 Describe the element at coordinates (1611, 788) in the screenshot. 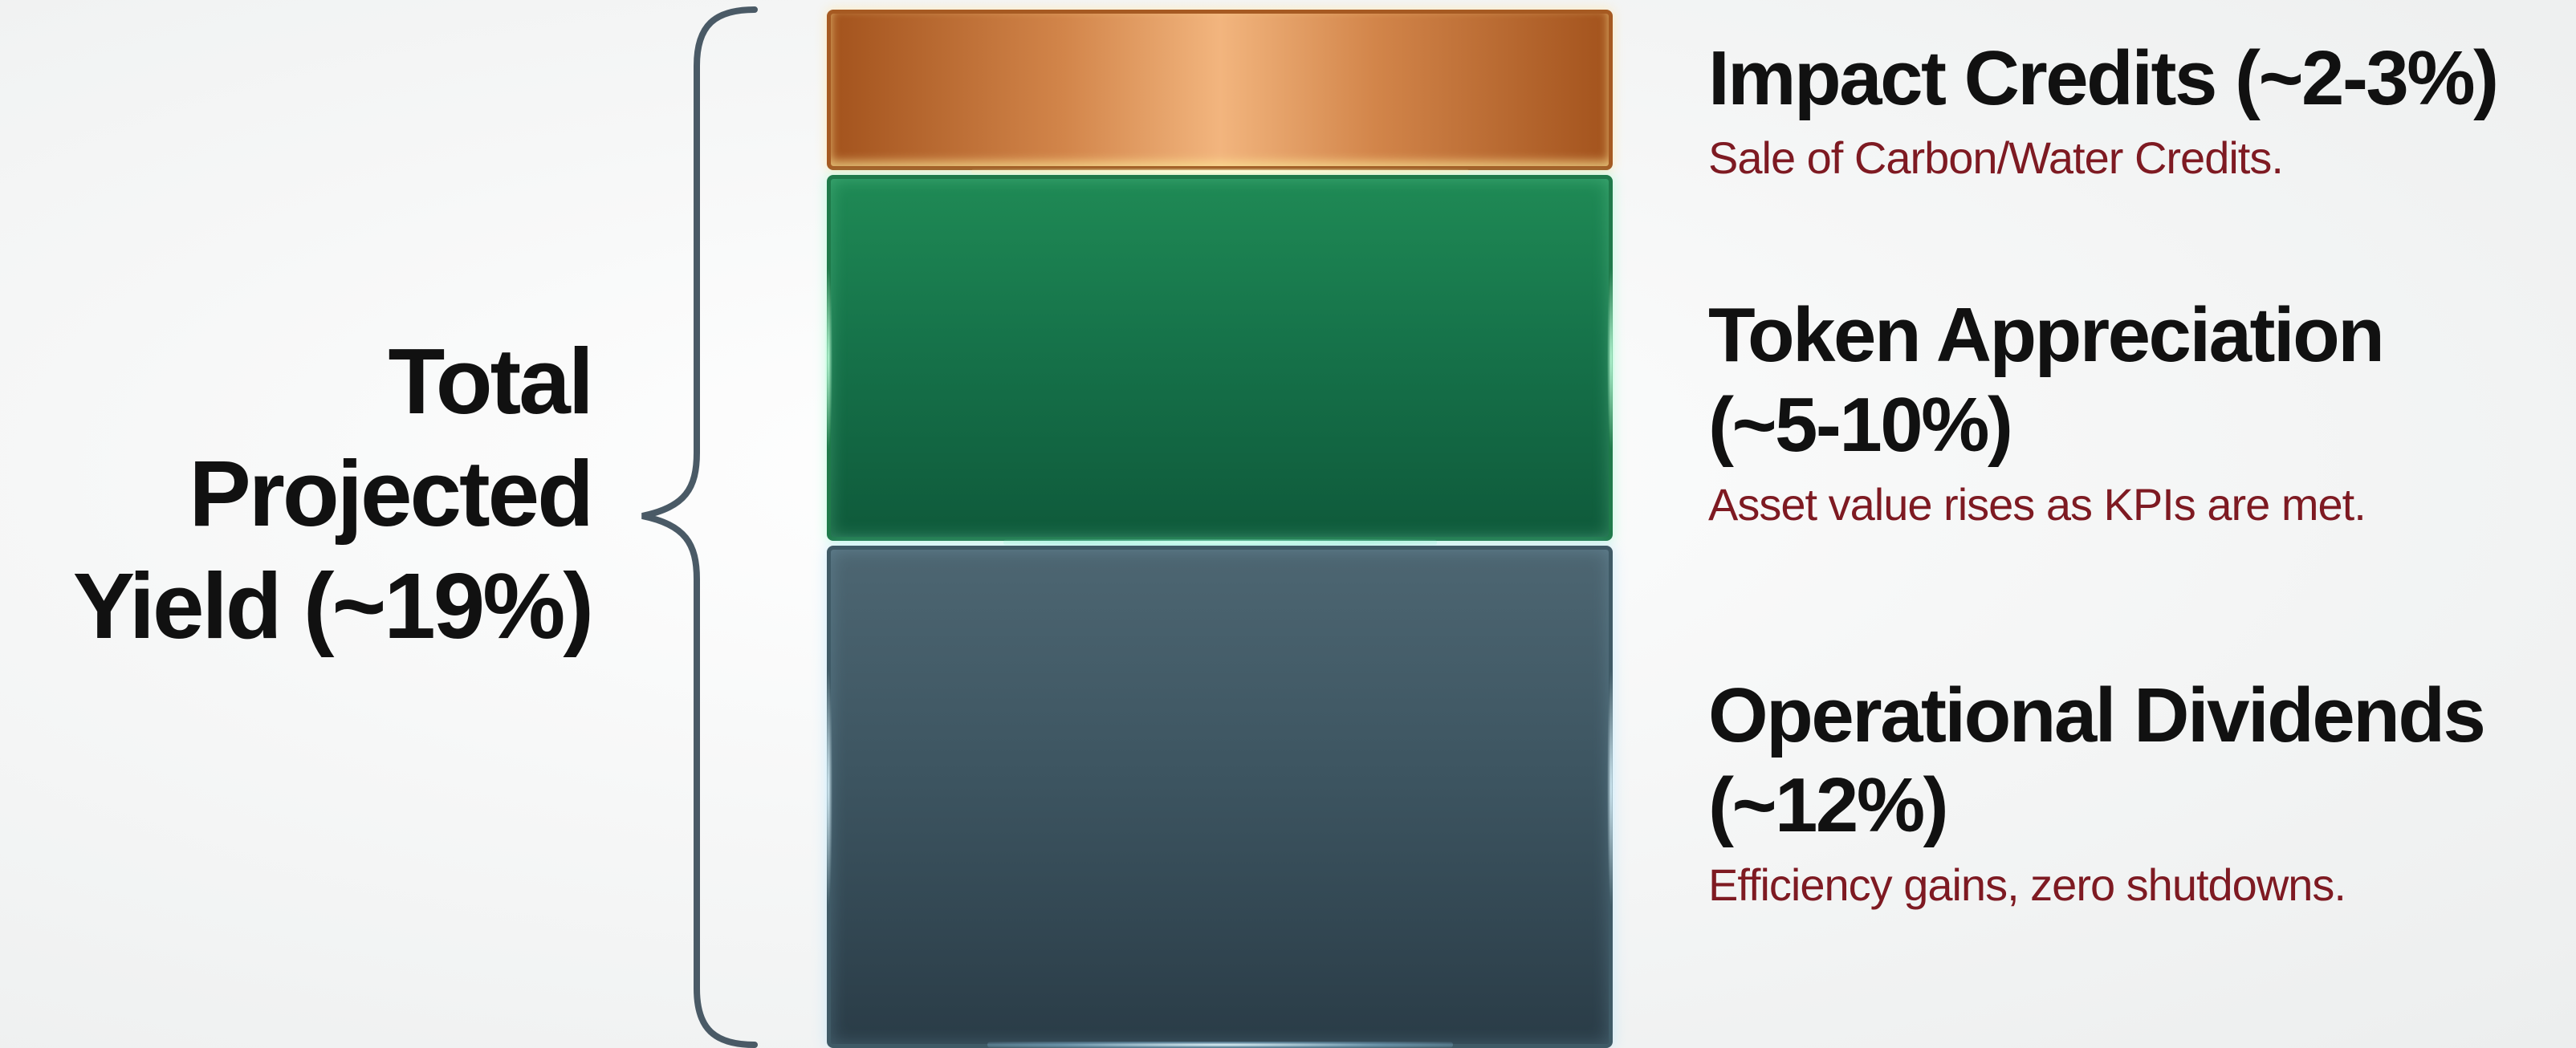

I see `side-glow-right-slate` at that location.